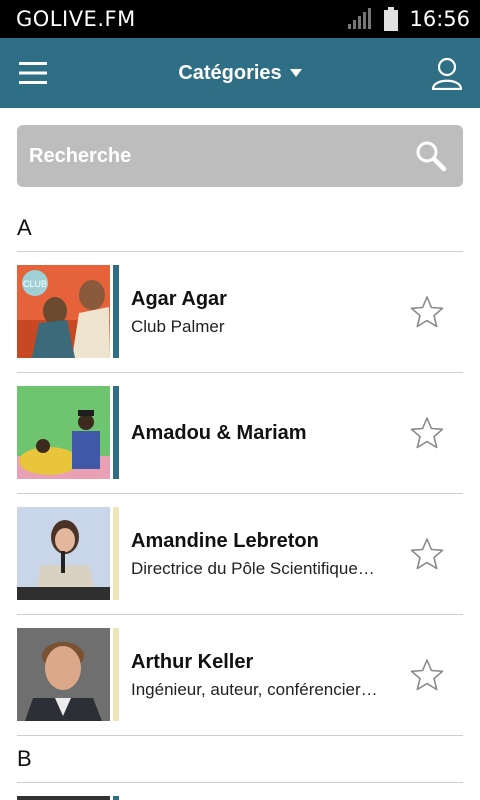 The height and width of the screenshot is (800, 480). Describe the element at coordinates (439, 19) in the screenshot. I see `status-time: 16:56` at that location.